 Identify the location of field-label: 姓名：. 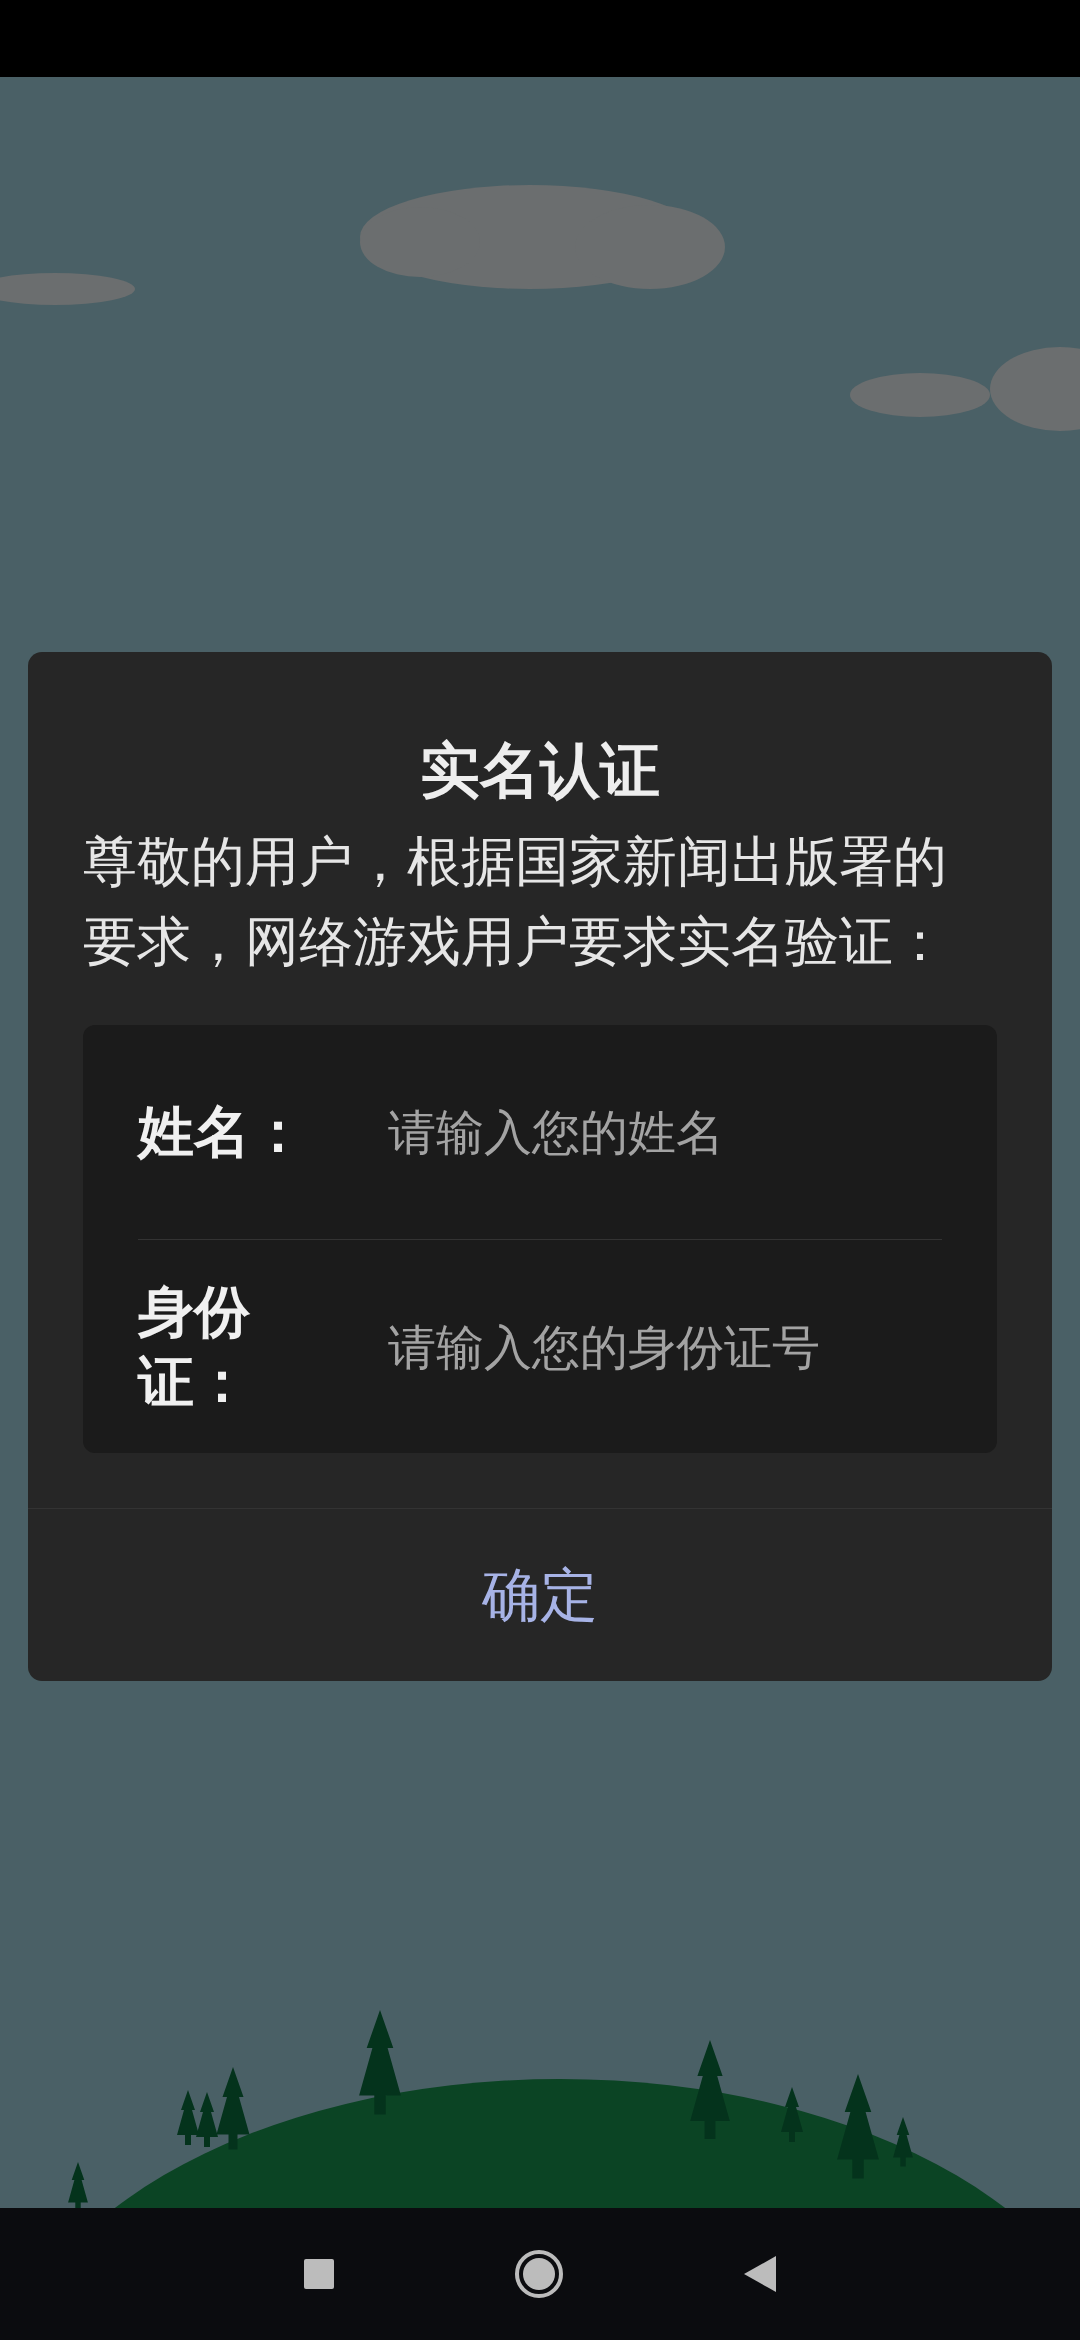
(222, 1132).